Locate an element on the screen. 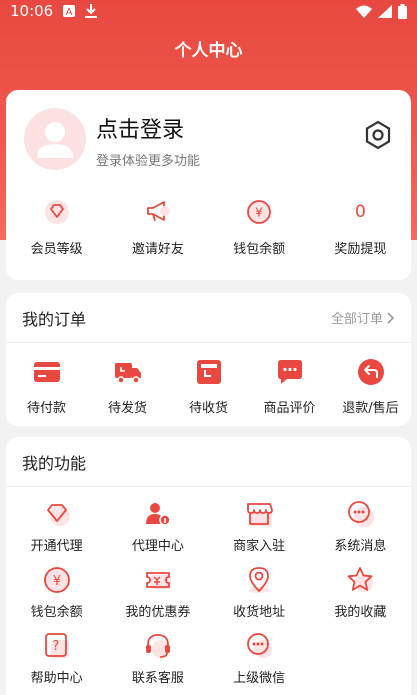 The width and height of the screenshot is (417, 695). func-label: 代理中心 is located at coordinates (157, 546).